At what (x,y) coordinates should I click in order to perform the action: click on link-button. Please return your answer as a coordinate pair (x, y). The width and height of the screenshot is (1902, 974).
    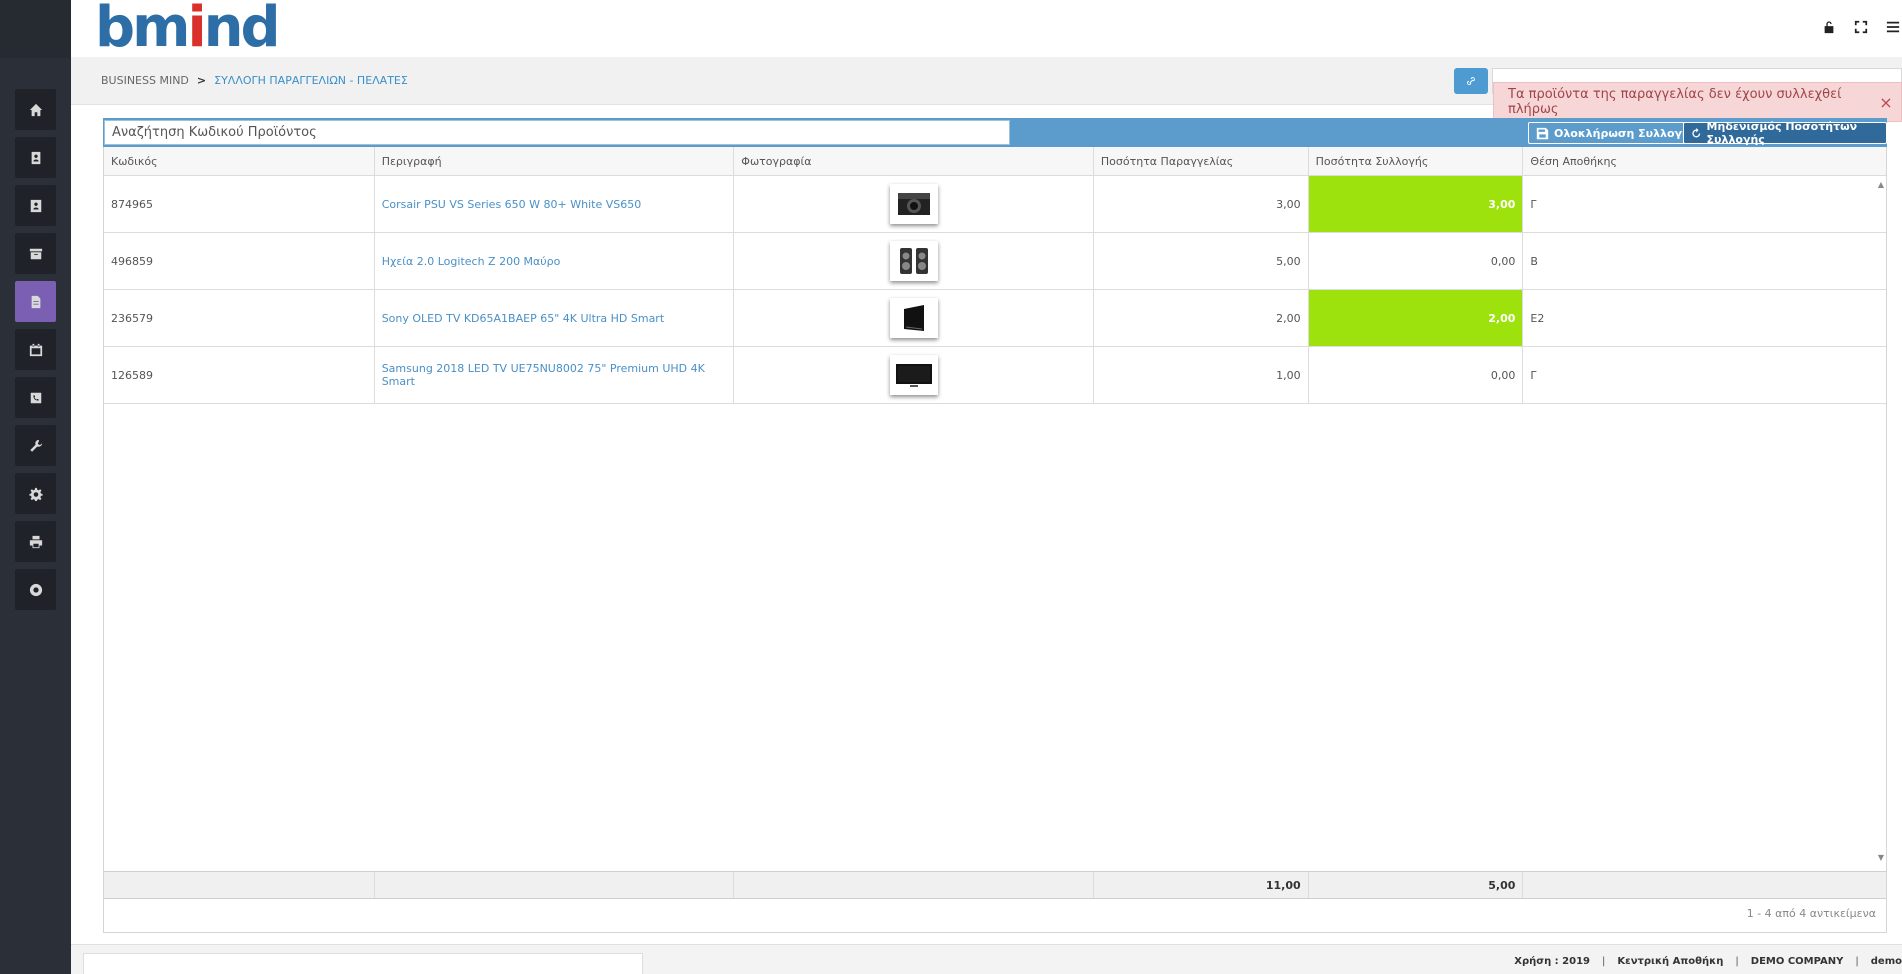
    Looking at the image, I should click on (1471, 81).